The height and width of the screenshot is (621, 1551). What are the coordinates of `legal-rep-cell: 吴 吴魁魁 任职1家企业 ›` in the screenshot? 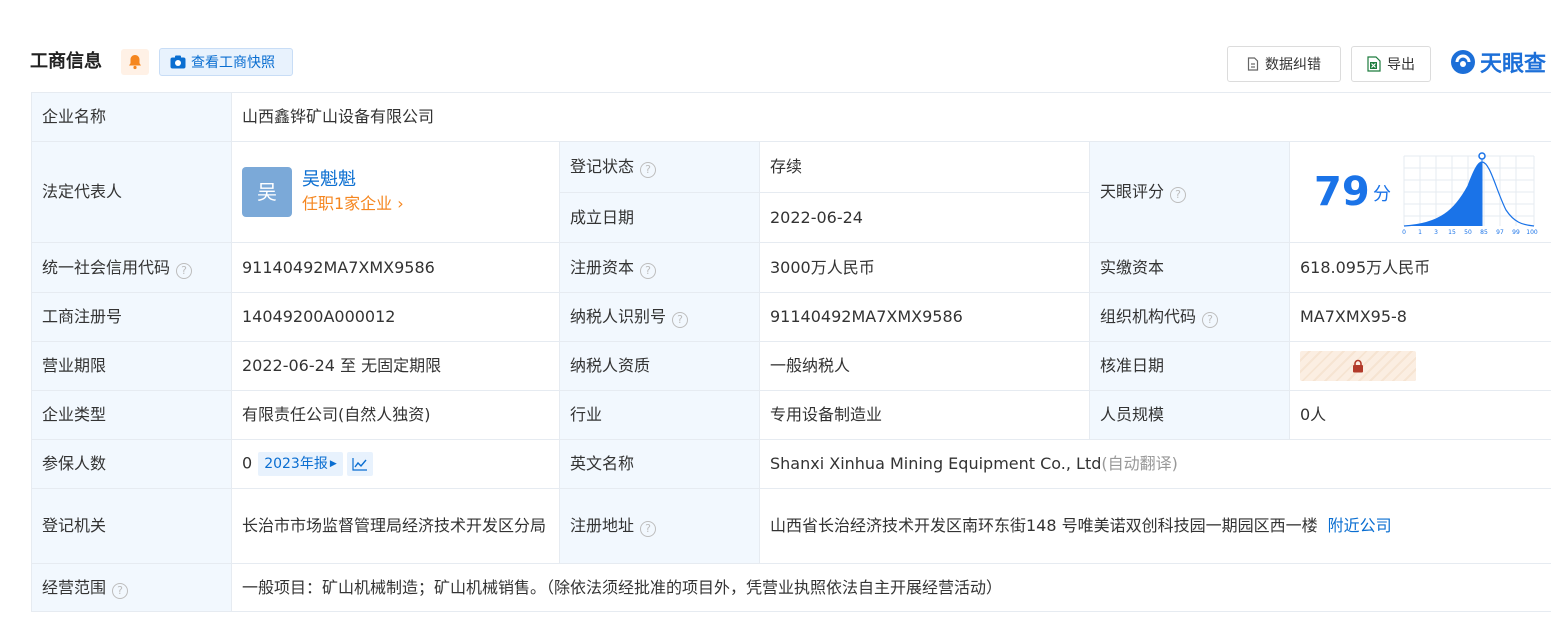 It's located at (395, 192).